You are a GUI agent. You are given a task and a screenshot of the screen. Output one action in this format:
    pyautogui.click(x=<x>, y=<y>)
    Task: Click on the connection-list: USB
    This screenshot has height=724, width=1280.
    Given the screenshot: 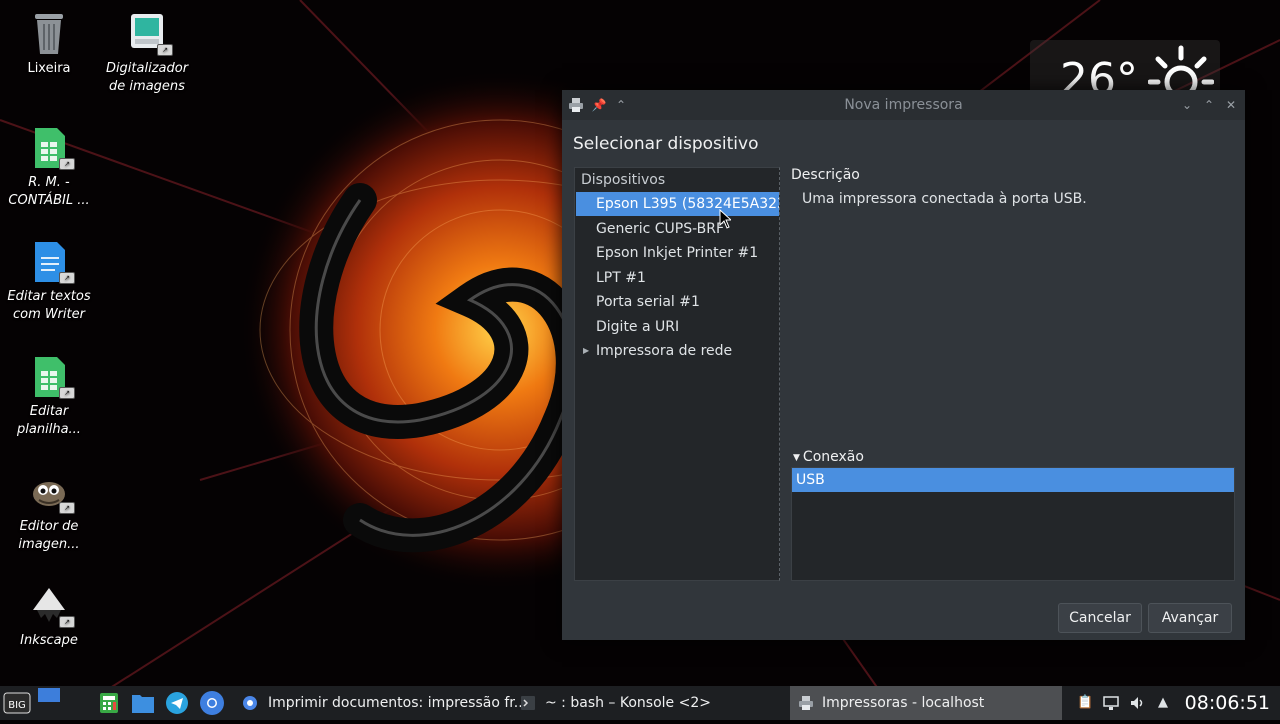 What is the action you would take?
    pyautogui.click(x=1013, y=524)
    